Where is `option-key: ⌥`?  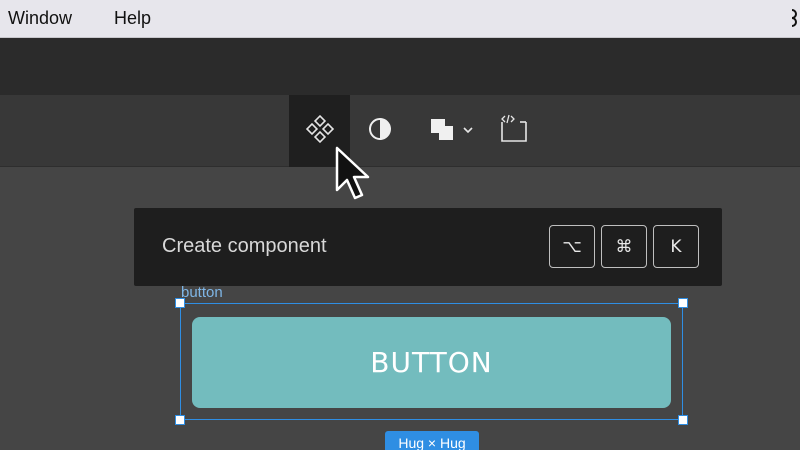 option-key: ⌥ is located at coordinates (572, 246).